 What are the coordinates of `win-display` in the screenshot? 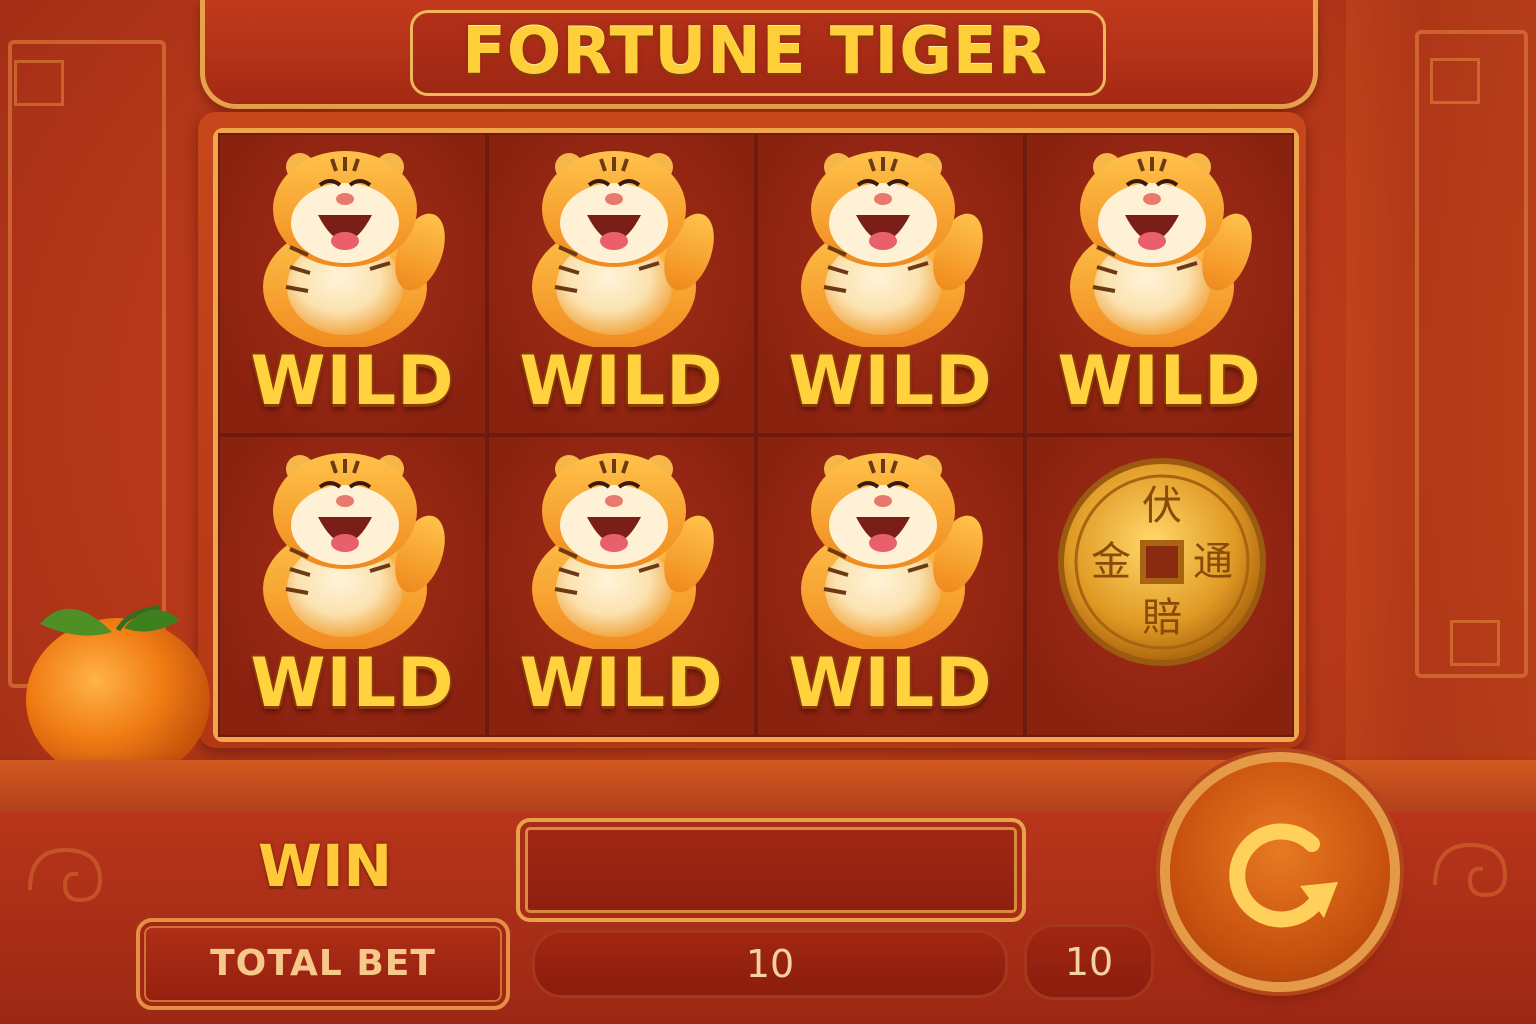 It's located at (771, 870).